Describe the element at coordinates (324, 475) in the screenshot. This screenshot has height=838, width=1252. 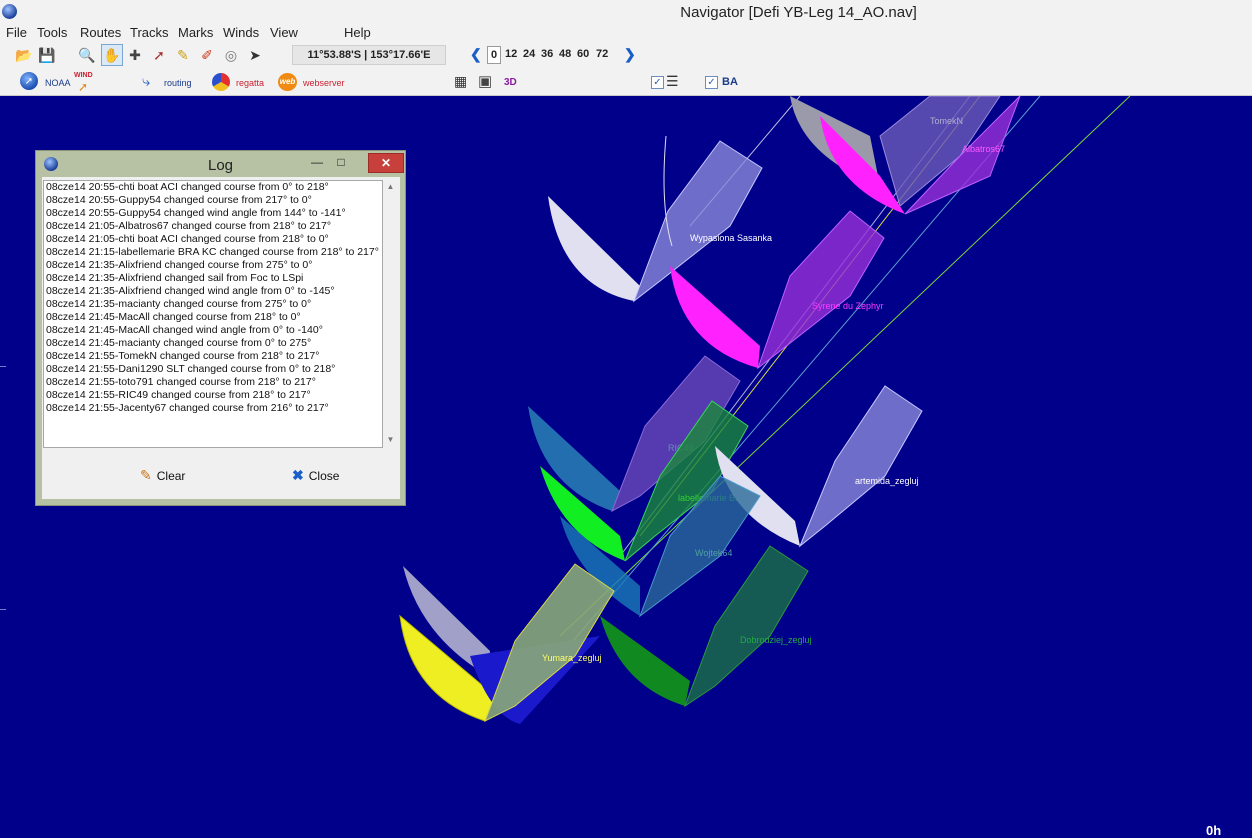
I see `close-label: Close` at that location.